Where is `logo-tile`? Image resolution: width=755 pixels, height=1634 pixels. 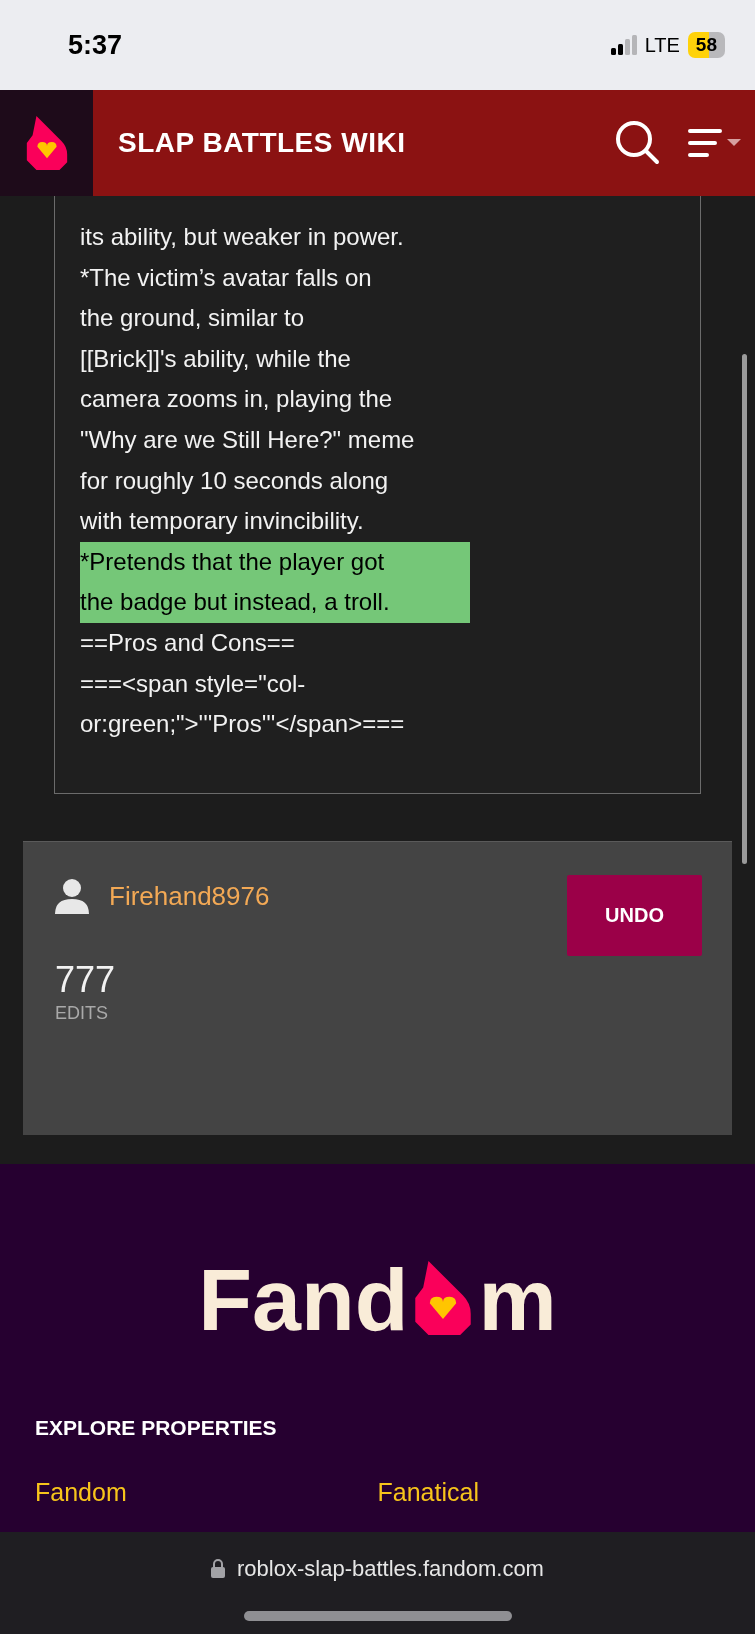 logo-tile is located at coordinates (46, 143).